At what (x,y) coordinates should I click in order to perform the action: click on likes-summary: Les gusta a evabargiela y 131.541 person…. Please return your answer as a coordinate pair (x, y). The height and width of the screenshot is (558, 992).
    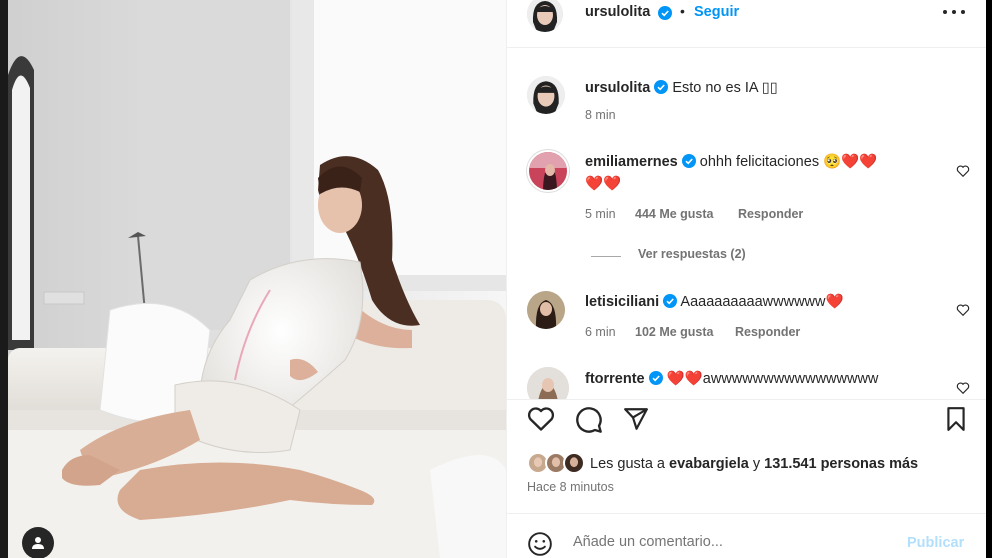
    Looking at the image, I should click on (754, 464).